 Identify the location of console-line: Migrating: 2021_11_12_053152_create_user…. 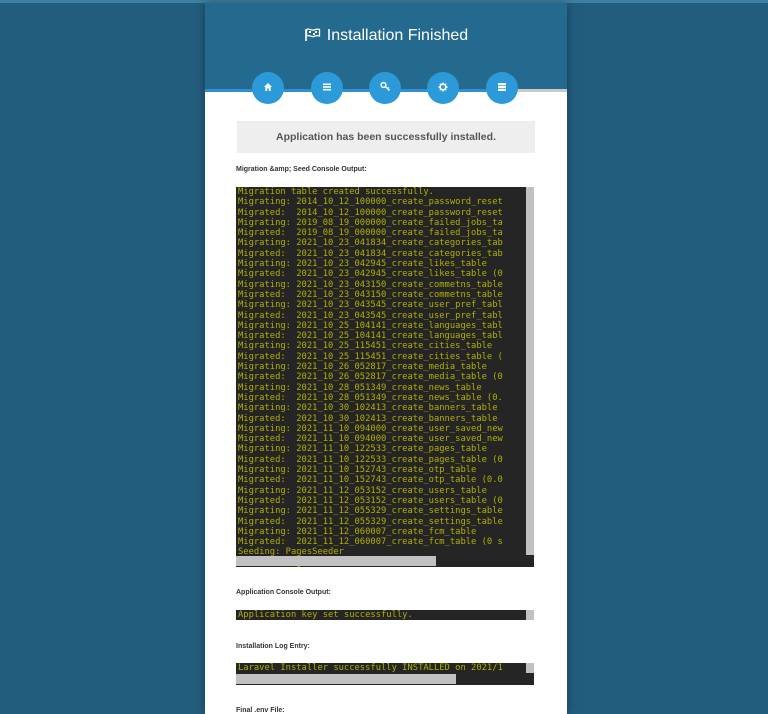
(362, 490).